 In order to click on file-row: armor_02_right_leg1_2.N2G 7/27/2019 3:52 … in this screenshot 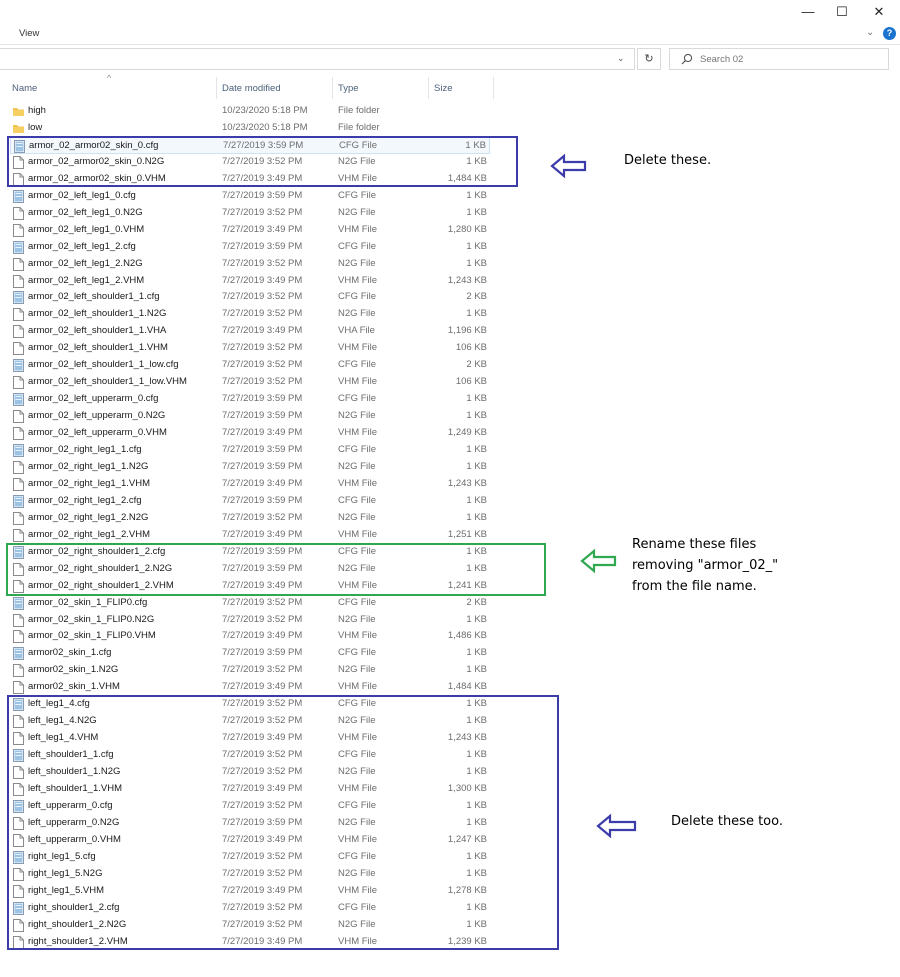, I will do `click(250, 518)`.